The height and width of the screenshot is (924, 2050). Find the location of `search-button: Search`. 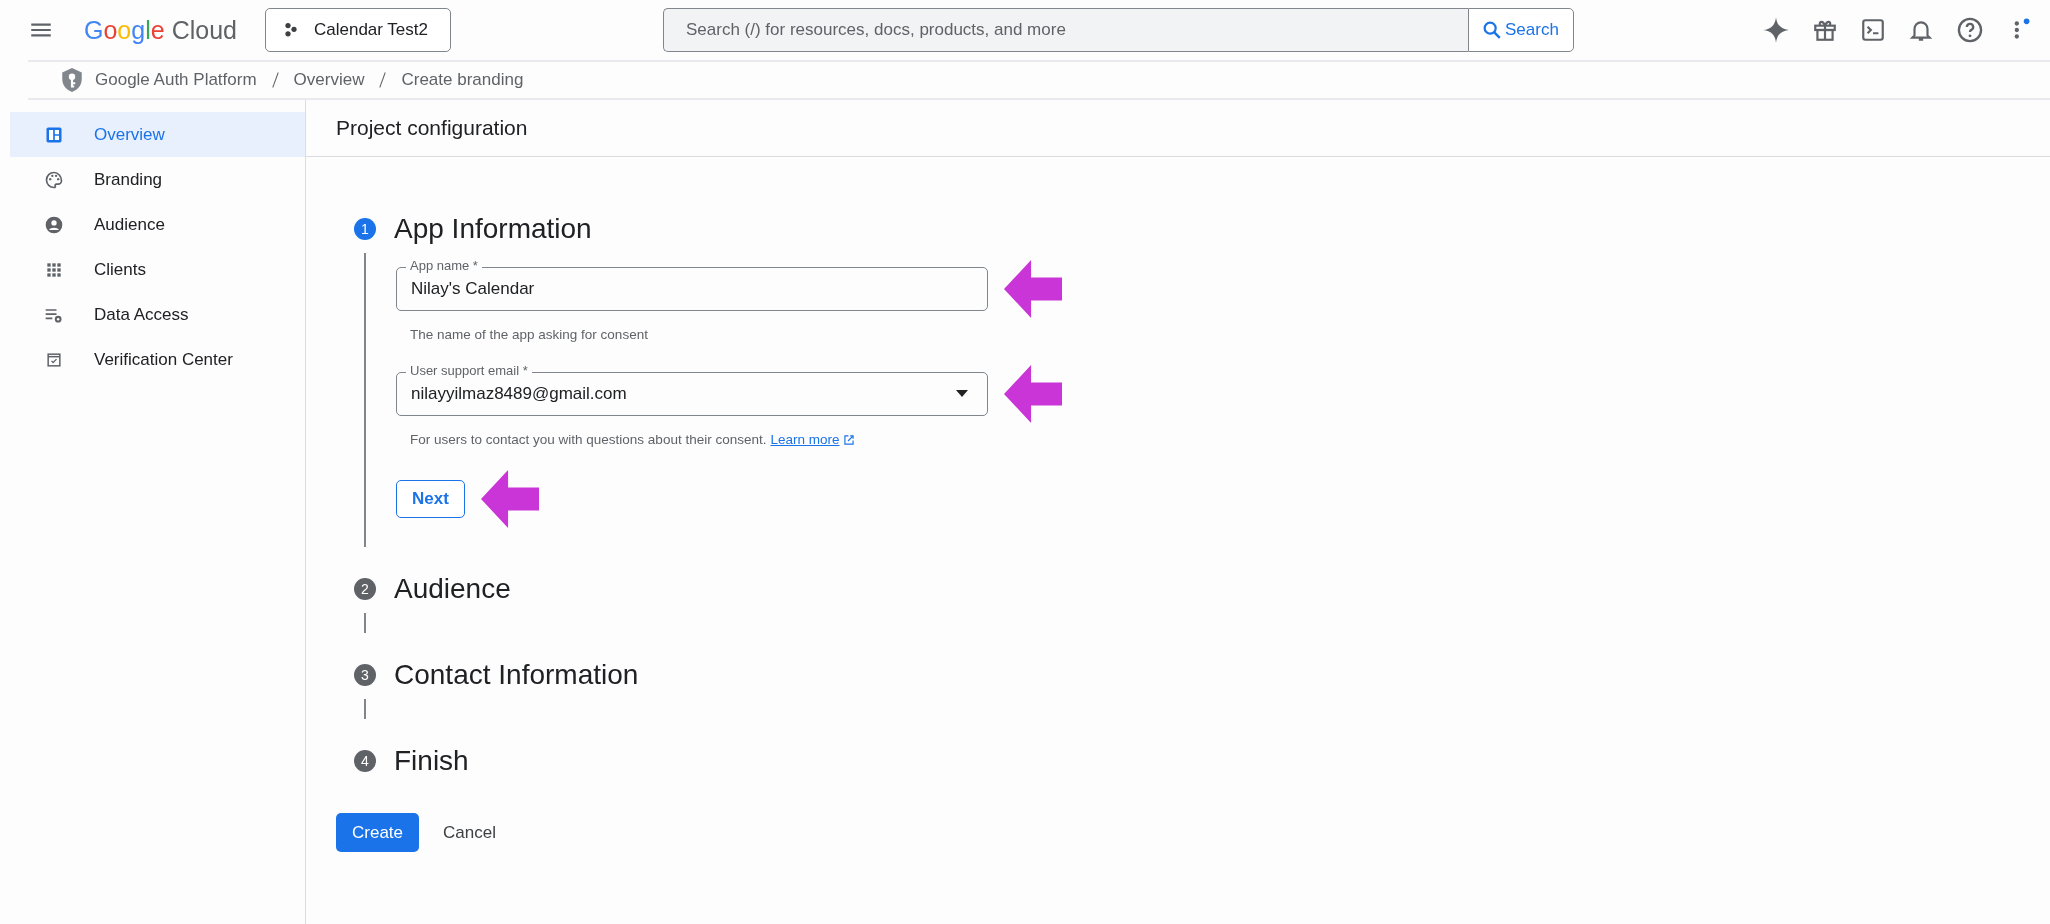

search-button: Search is located at coordinates (1521, 30).